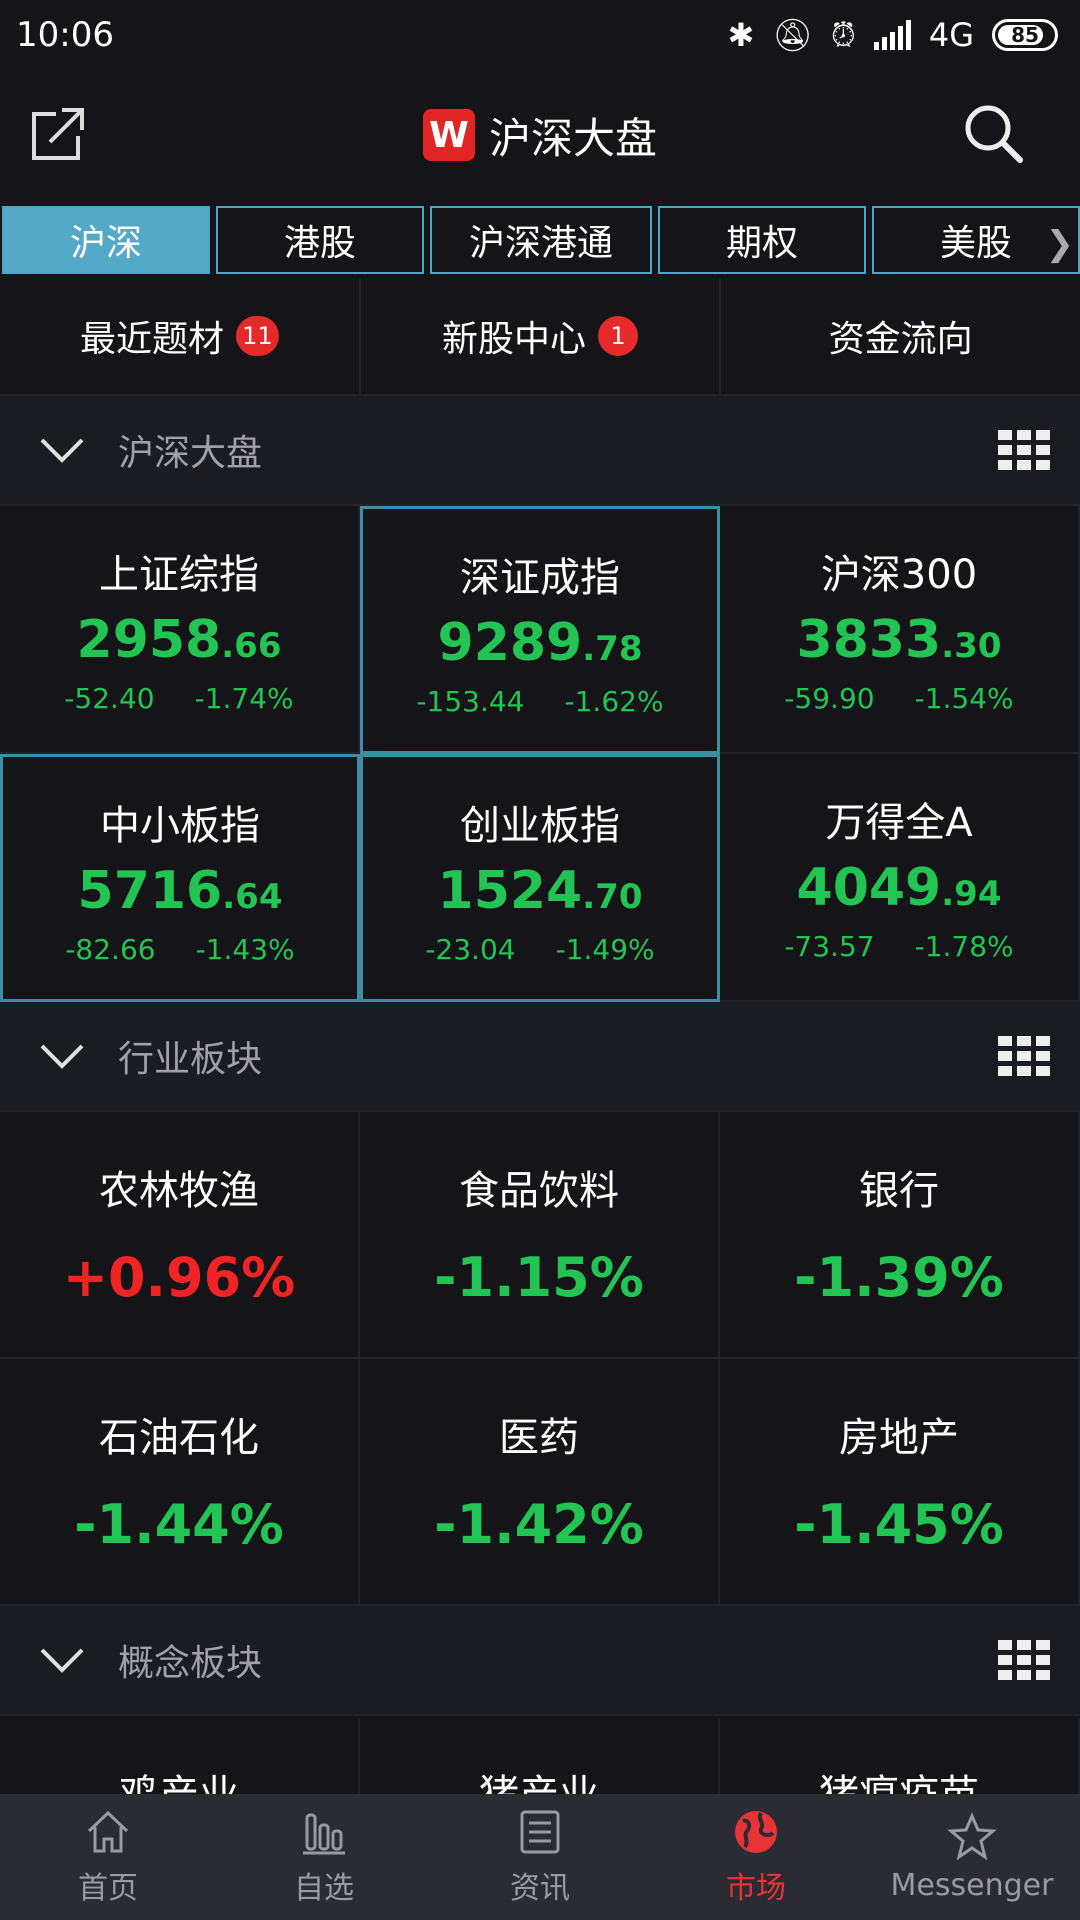 This screenshot has height=1920, width=1080. What do you see at coordinates (900, 1235) in the screenshot?
I see `sector-card: 银行 -1.39%` at bounding box center [900, 1235].